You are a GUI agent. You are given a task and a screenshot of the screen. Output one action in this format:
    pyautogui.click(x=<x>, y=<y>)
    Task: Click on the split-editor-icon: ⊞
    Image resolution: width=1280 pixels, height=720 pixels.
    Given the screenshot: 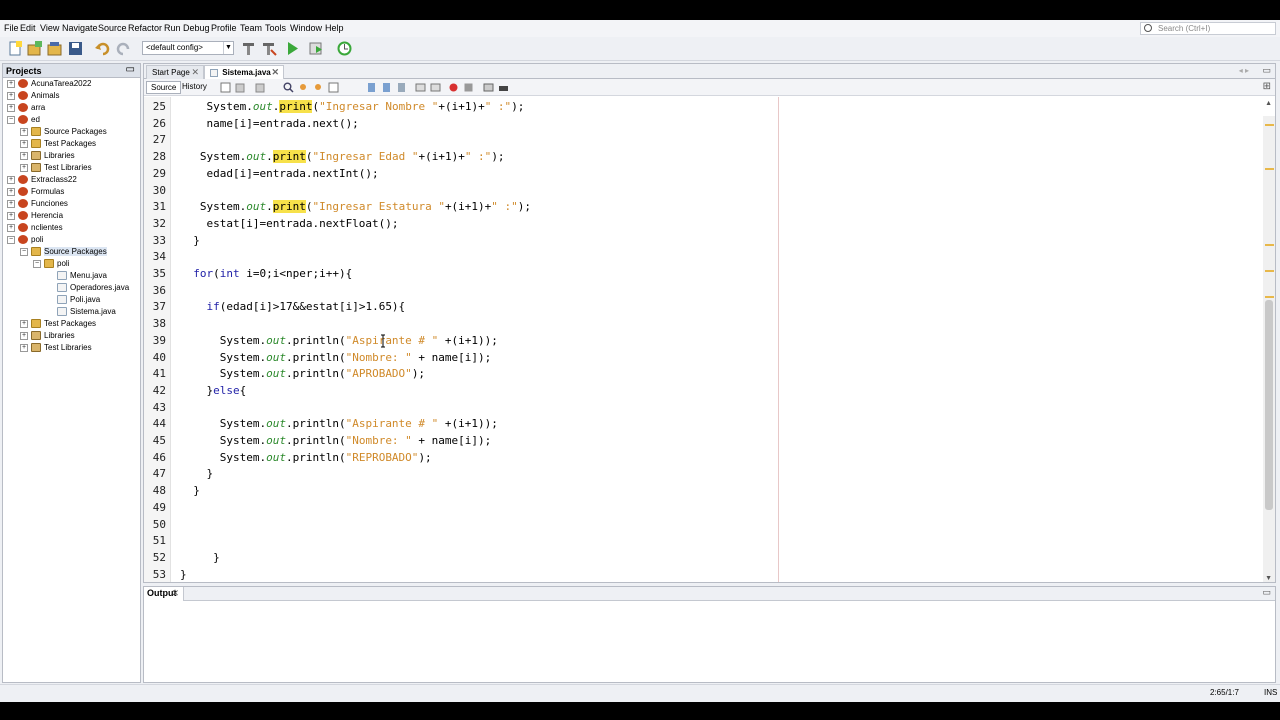 What is the action you would take?
    pyautogui.click(x=1267, y=86)
    